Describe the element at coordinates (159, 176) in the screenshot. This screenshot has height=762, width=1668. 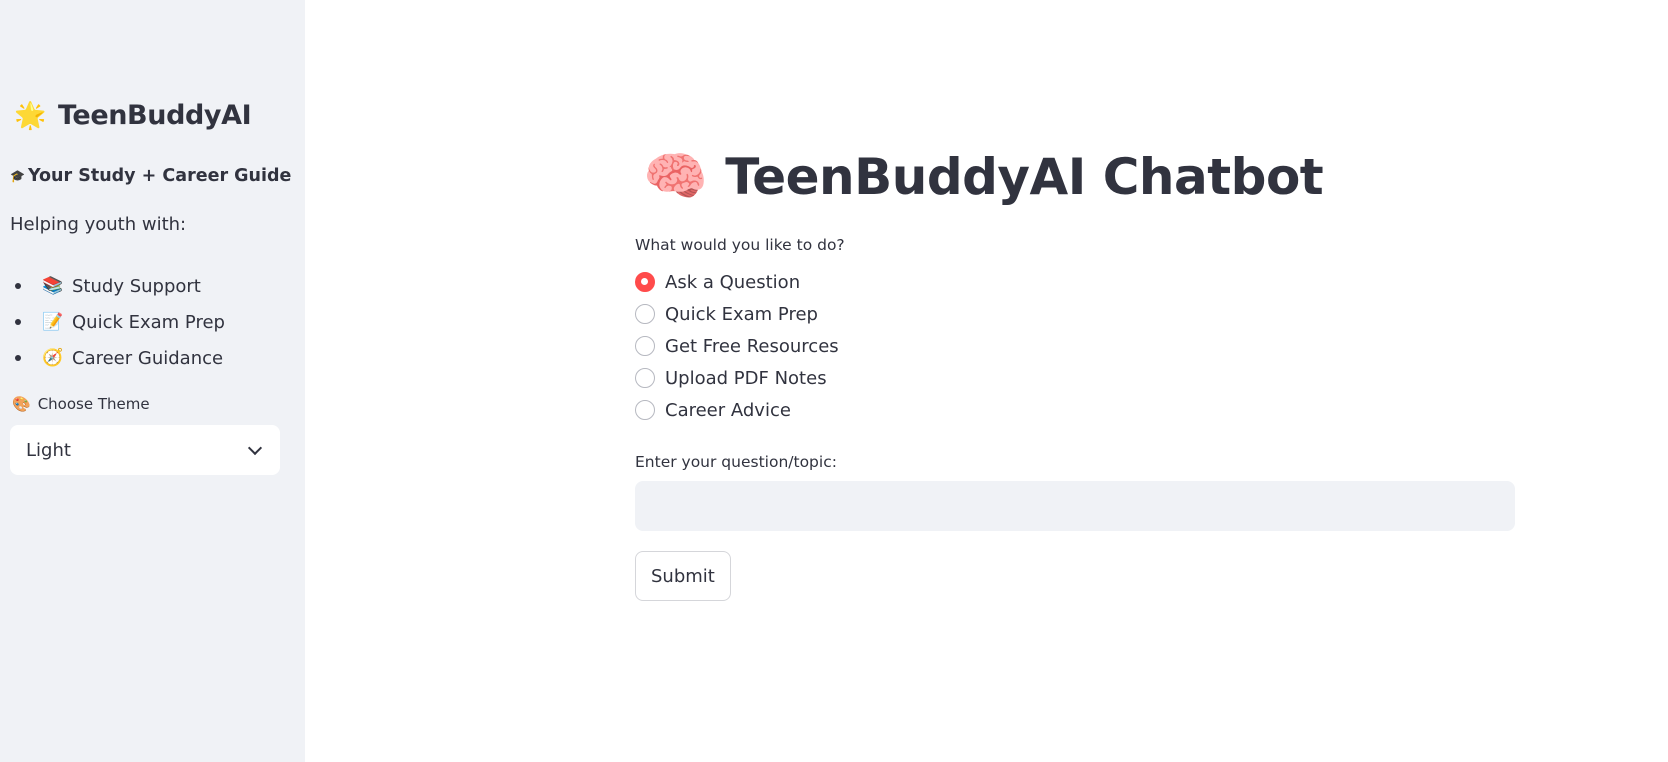
I see `sidebar-subtitle-text: Your Study + Career Guide` at that location.